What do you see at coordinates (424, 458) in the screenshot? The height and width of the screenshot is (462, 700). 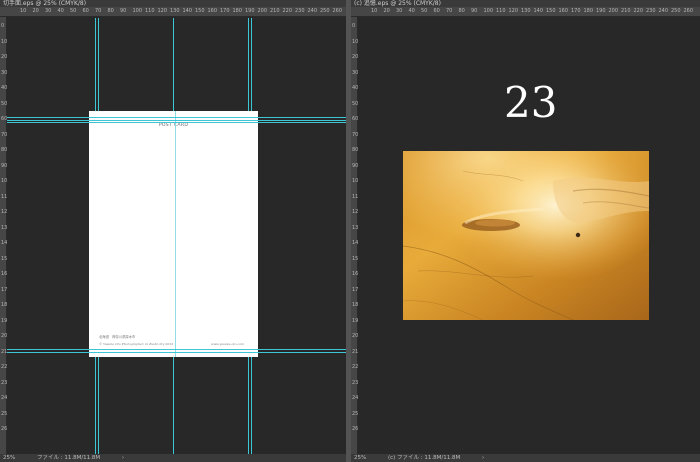 I see `file-info: (c) ファイル : 11.8M/11.8M` at bounding box center [424, 458].